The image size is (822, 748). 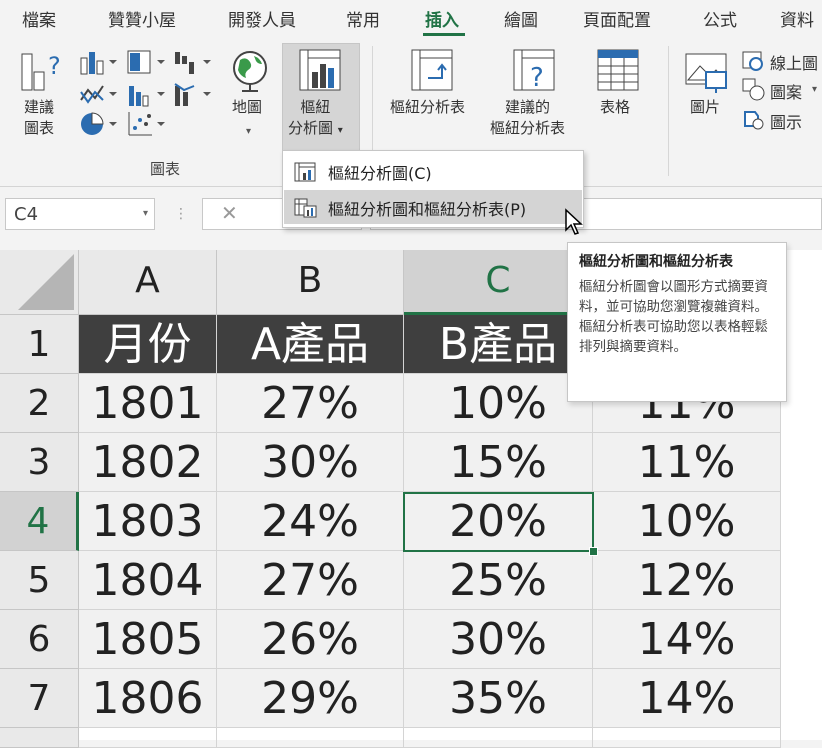 What do you see at coordinates (687, 698) in the screenshot?
I see `cell-d7: 14%` at bounding box center [687, 698].